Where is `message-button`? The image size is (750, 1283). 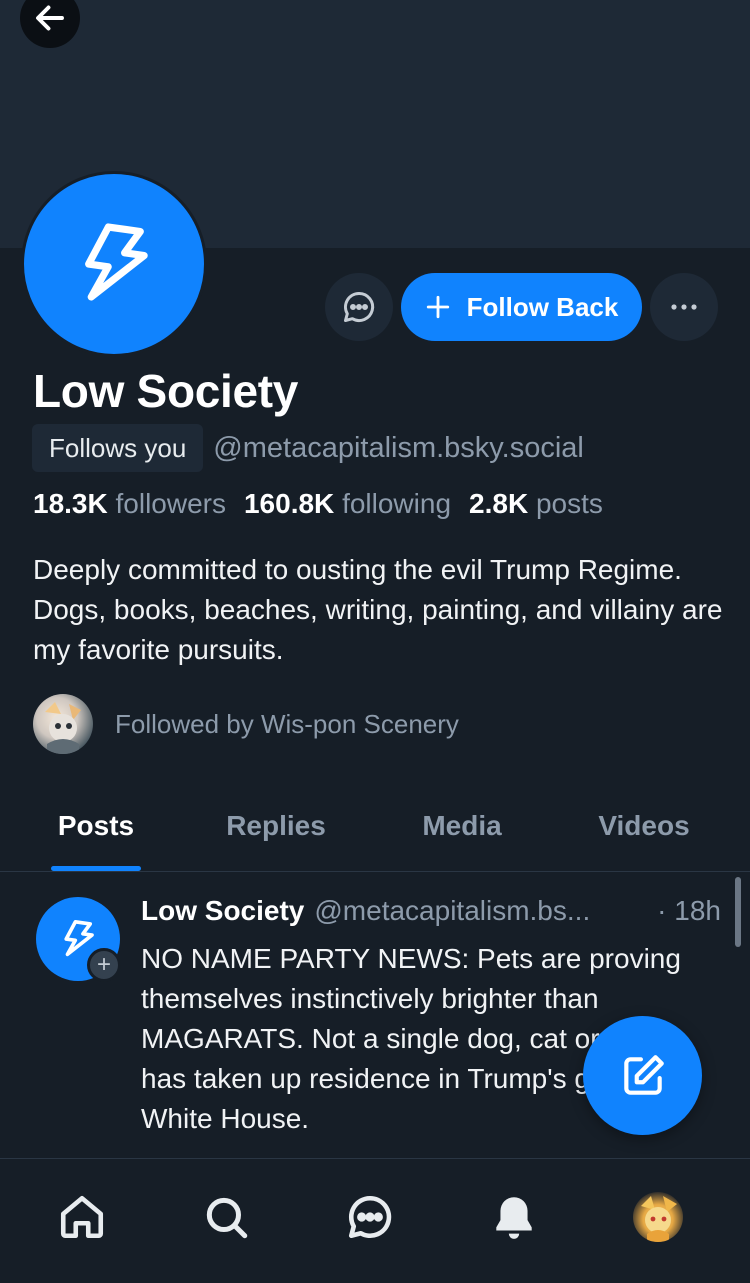 message-button is located at coordinates (359, 307).